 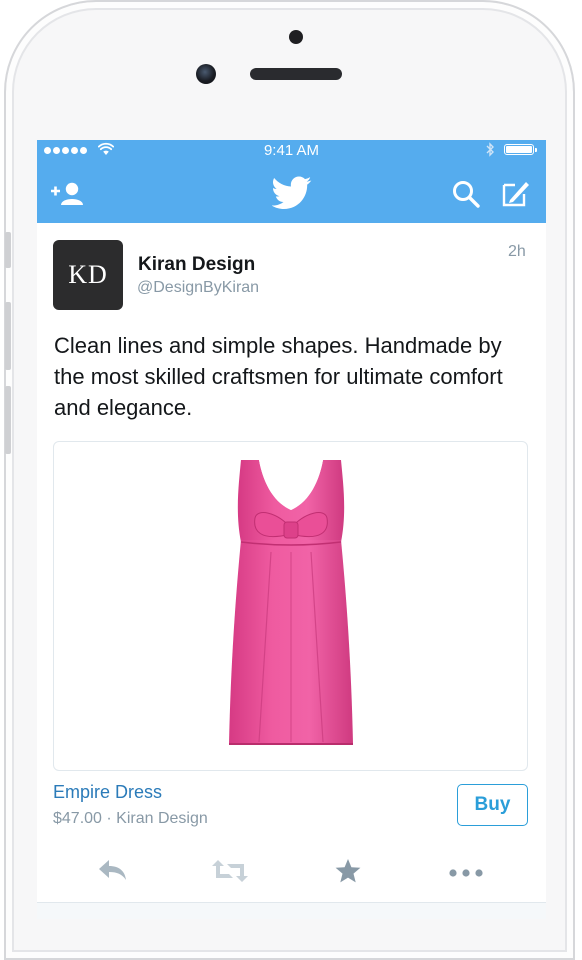 I want to click on battery-icon, so click(x=520, y=149).